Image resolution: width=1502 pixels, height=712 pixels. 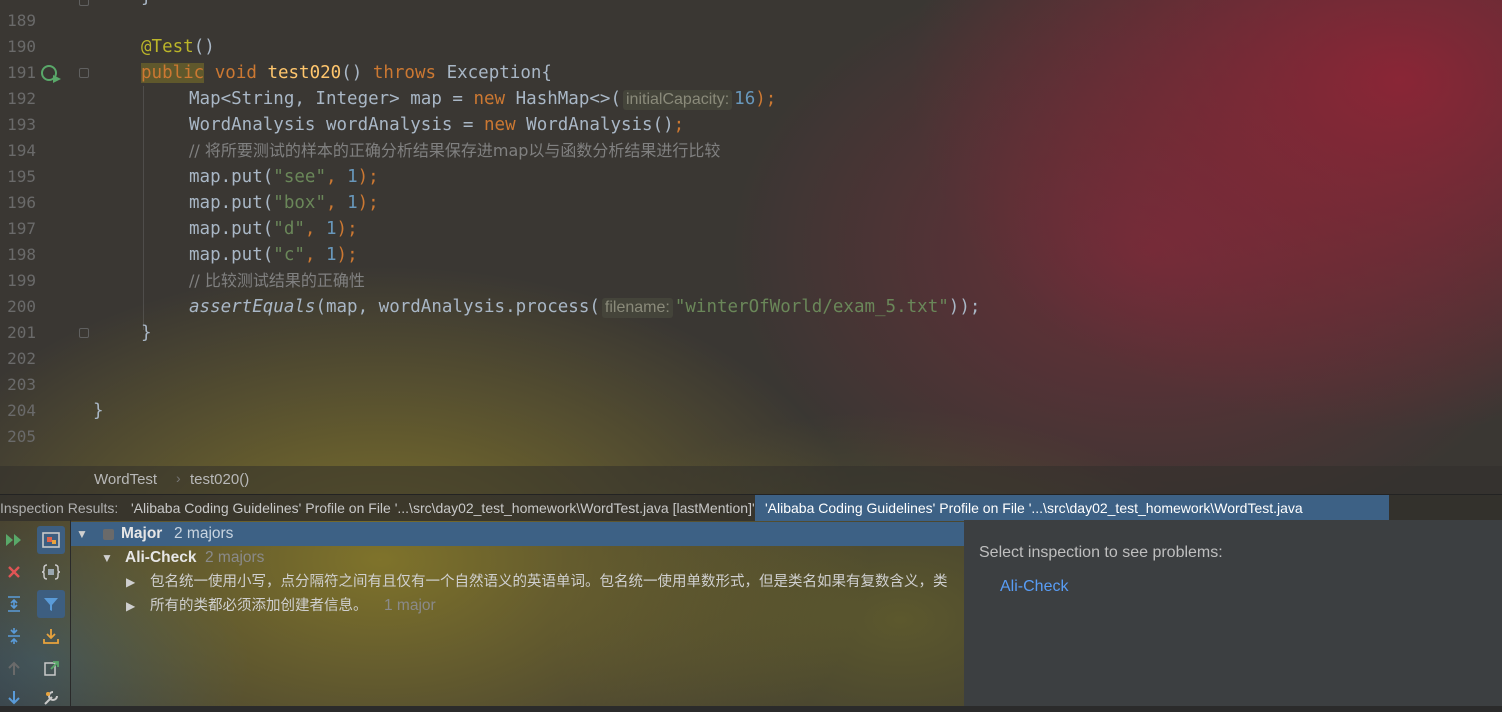 What do you see at coordinates (35, 613) in the screenshot?
I see `inspection-toolbar` at bounding box center [35, 613].